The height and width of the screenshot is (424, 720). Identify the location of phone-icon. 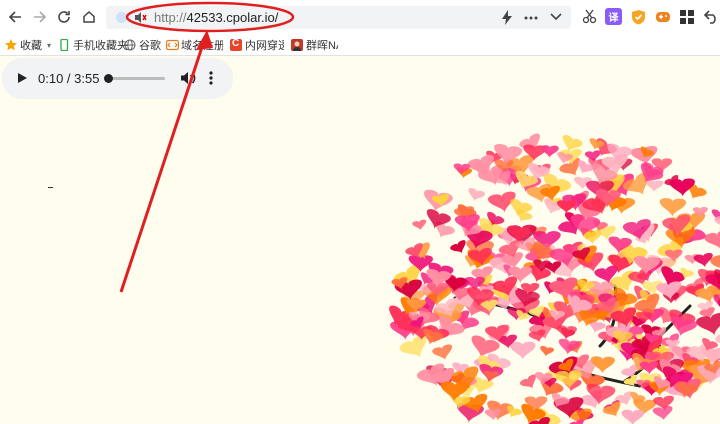
(64, 45).